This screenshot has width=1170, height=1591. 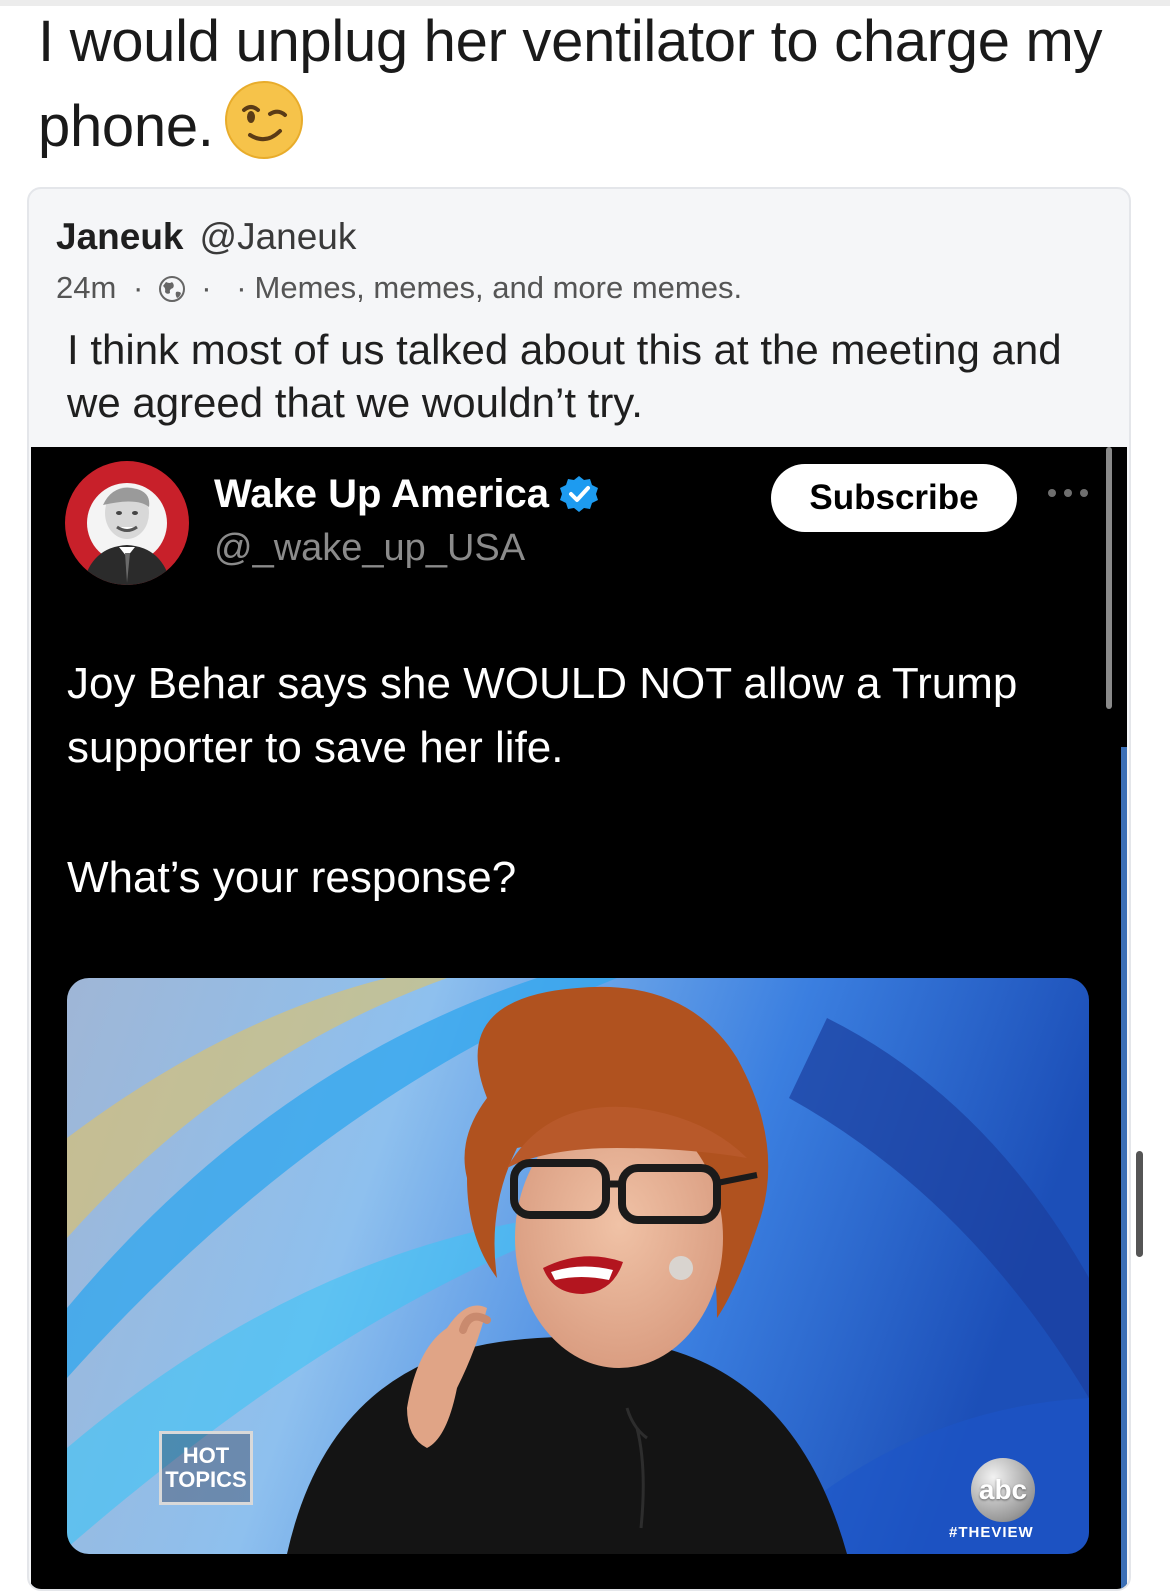 I want to click on embed-scrollbar, so click(x=1109, y=578).